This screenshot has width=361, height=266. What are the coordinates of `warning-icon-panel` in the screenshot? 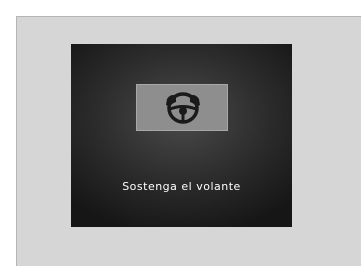 It's located at (182, 107).